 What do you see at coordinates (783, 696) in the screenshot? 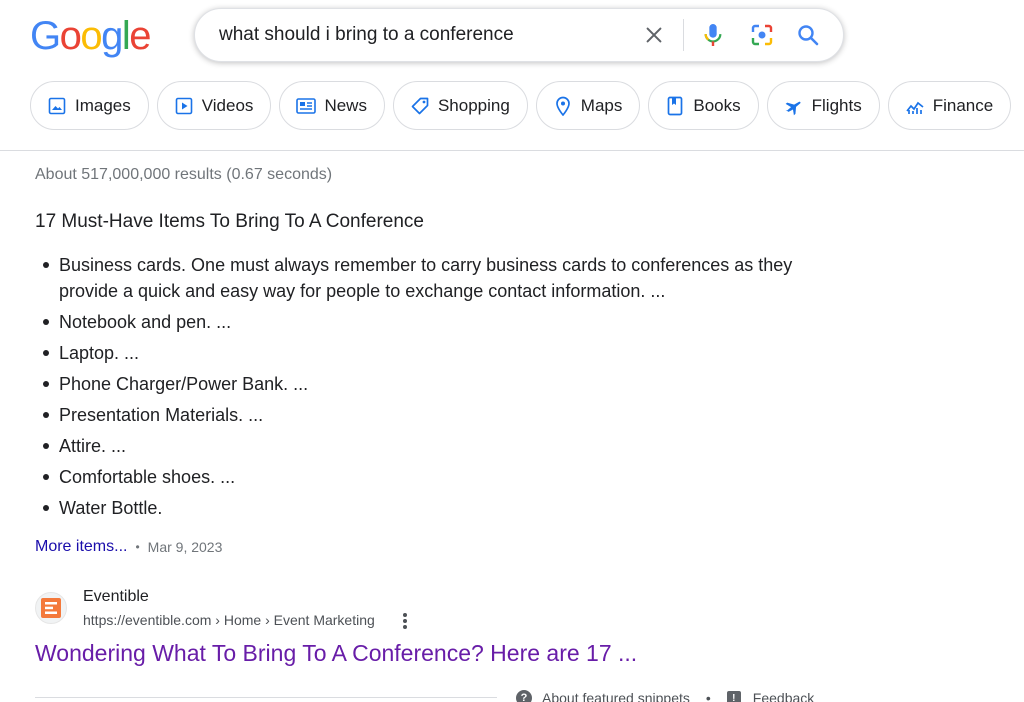
I see `feedback-link: Feedback` at bounding box center [783, 696].